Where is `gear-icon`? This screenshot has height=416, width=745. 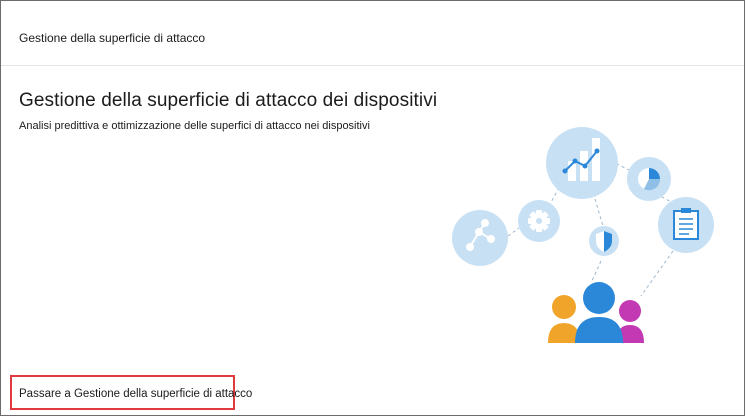
gear-icon is located at coordinates (539, 221).